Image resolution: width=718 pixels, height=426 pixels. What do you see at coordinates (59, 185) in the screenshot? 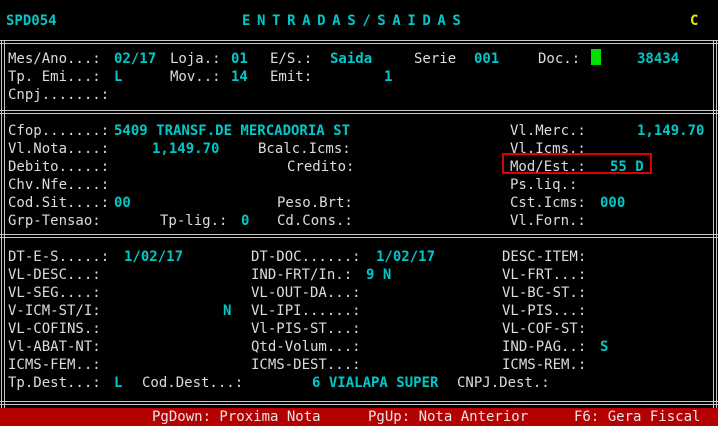
I see `chv-nfe-label: Chv.Nfe....:` at bounding box center [59, 185].